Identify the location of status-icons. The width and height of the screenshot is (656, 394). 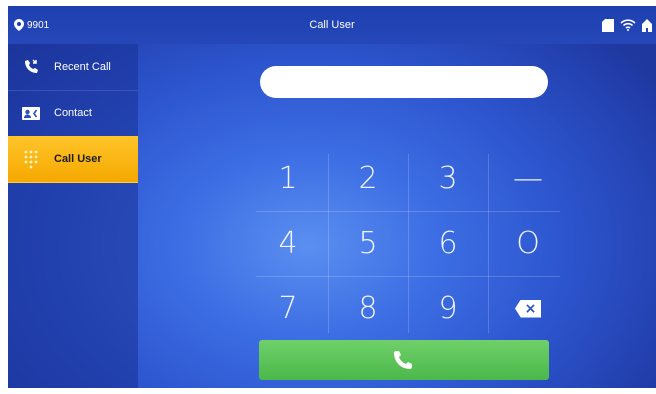
(627, 25).